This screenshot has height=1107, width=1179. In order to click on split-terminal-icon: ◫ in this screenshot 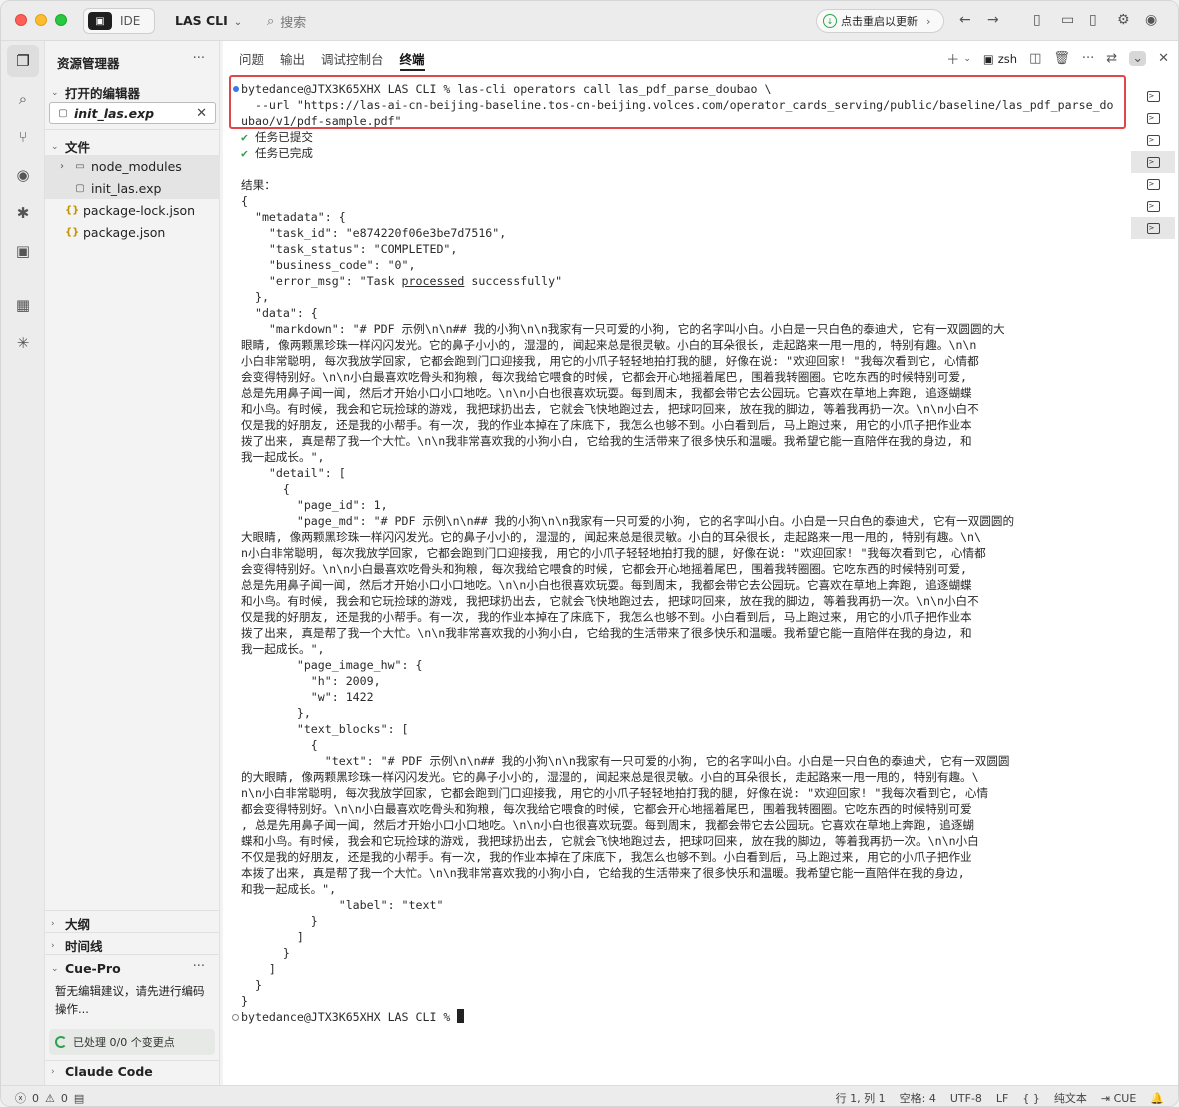, I will do `click(1035, 58)`.